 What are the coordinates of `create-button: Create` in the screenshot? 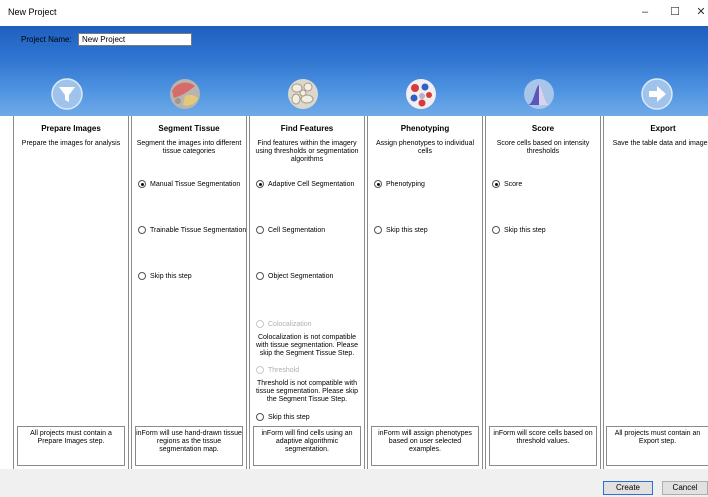 It's located at (628, 488).